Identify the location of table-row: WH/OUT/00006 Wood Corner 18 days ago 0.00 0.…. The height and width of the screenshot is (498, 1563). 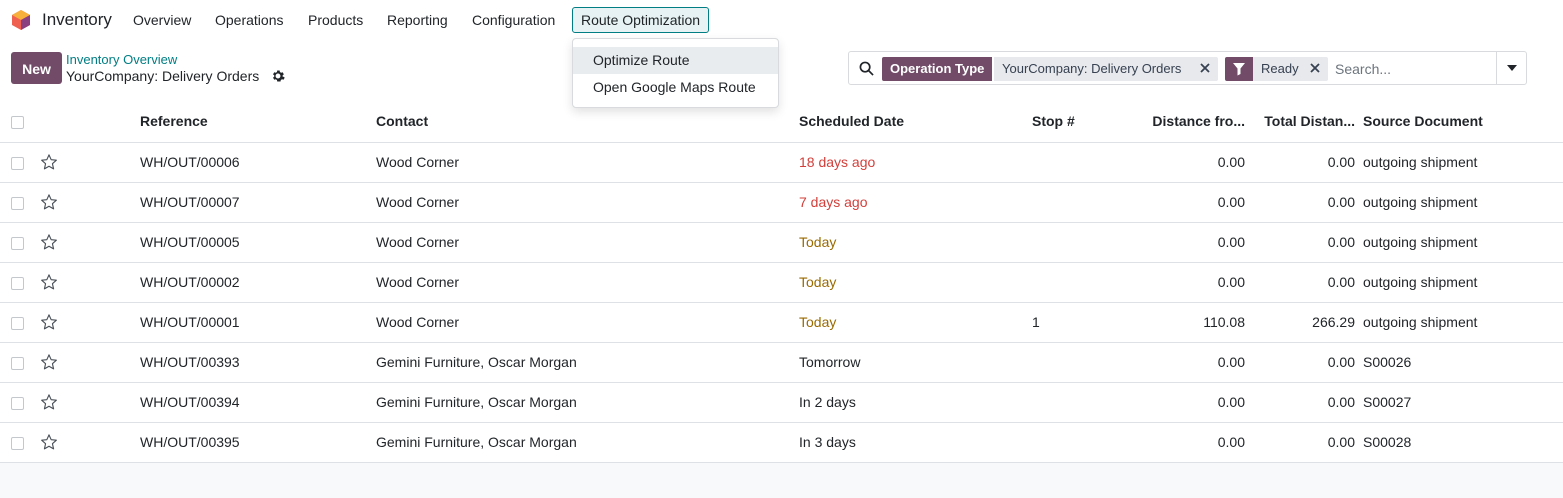
(781, 162).